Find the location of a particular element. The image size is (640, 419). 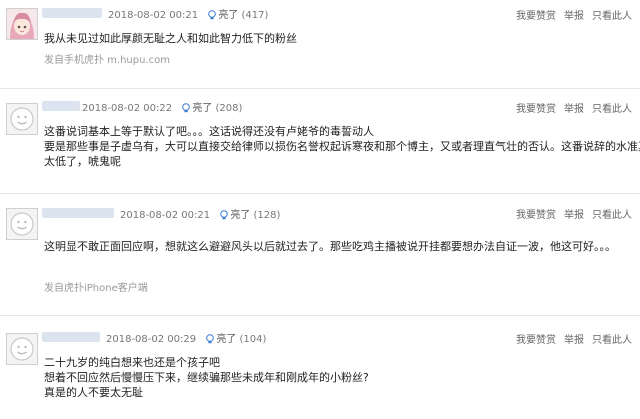

comment-line: 我从未见过如此厚颜无耻之人和如此智力低下的粉丝 is located at coordinates (170, 38).